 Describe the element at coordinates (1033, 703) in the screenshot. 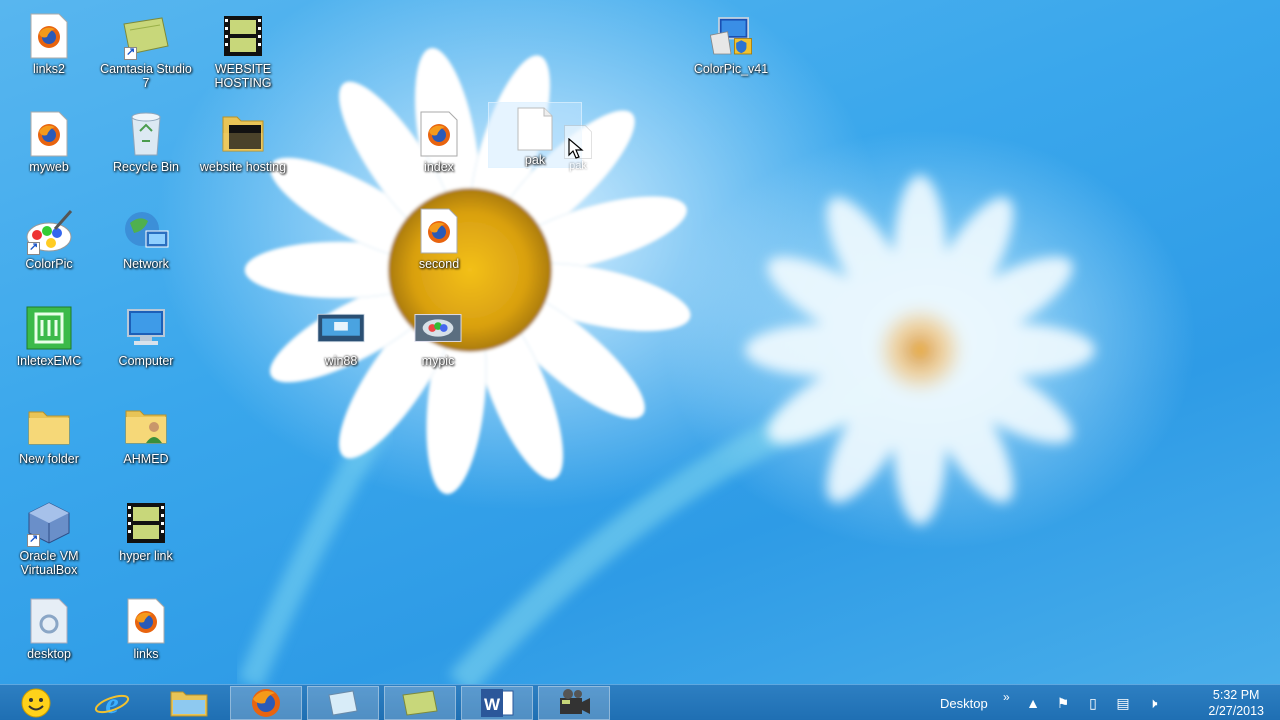

I see `show-hidden-icons-icon: ▲` at that location.